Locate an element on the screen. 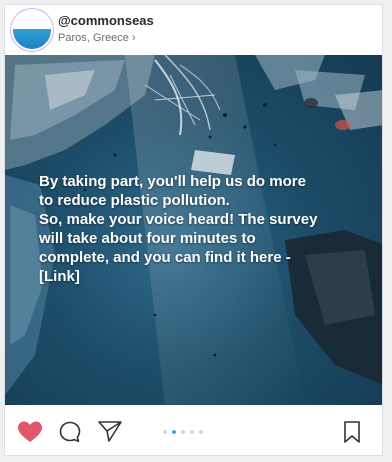 The width and height of the screenshot is (392, 462). caption-line: By taking part, you'll help us do more is located at coordinates (172, 181).